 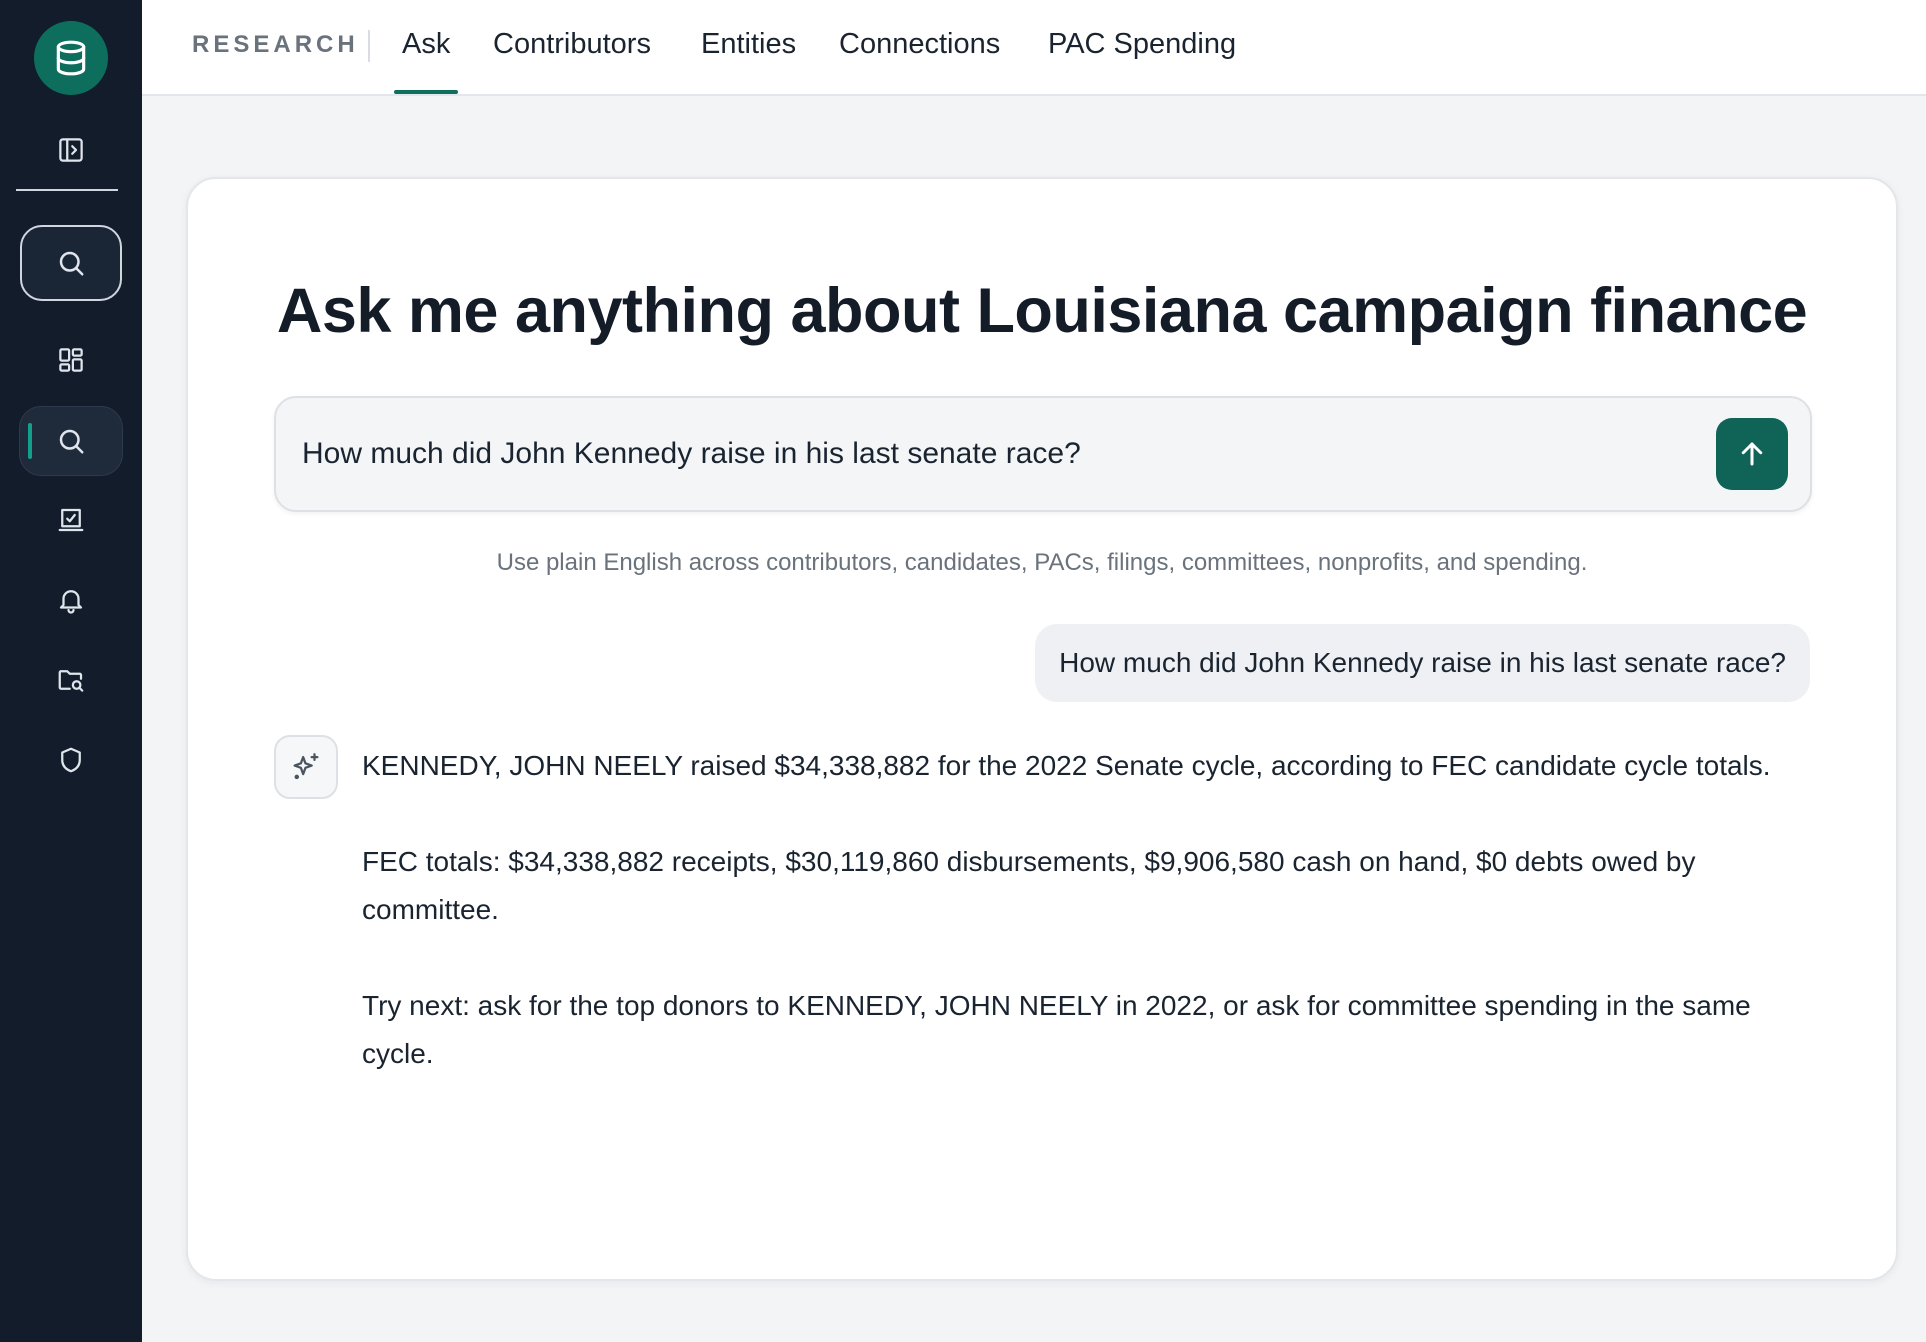 I want to click on sidebar, so click(x=71, y=671).